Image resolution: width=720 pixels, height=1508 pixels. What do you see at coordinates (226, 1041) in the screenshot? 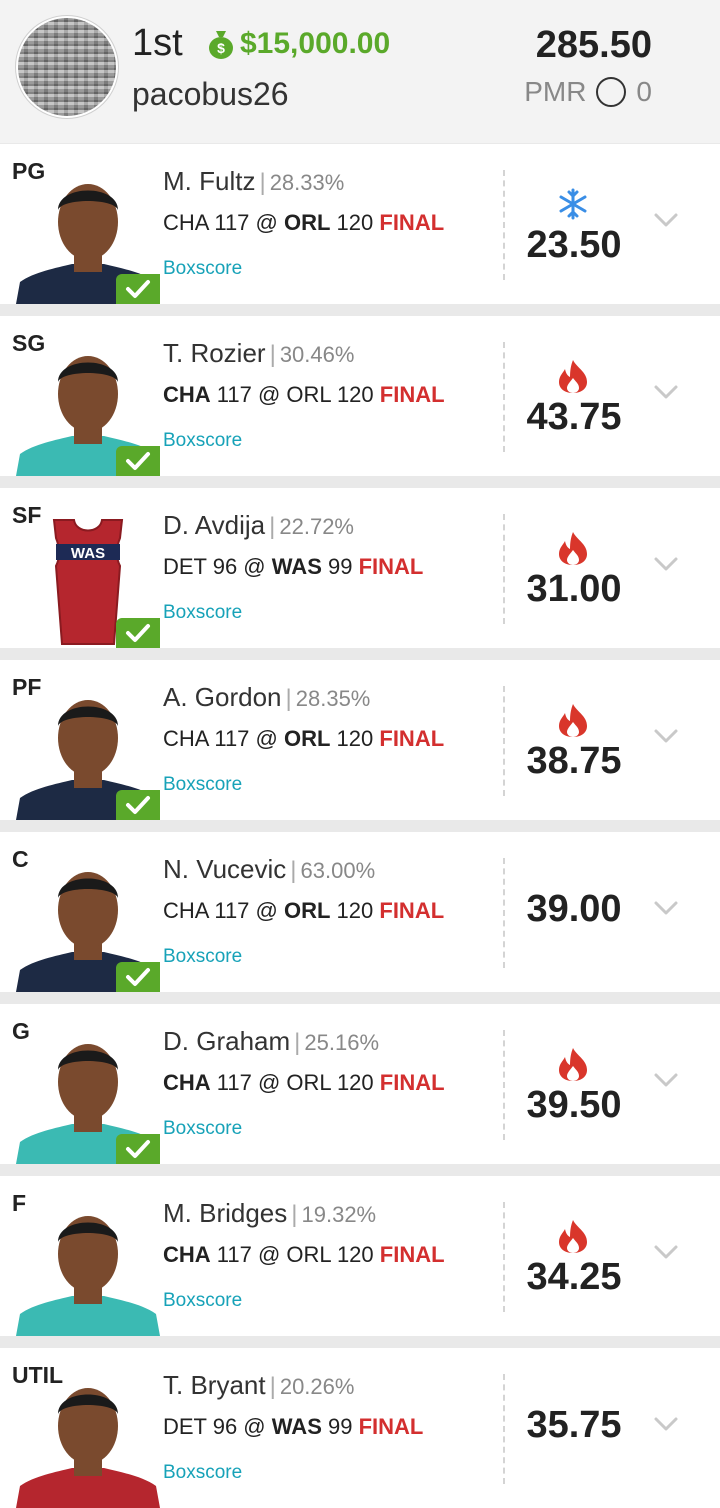
I see `player-name: D. Graham` at bounding box center [226, 1041].